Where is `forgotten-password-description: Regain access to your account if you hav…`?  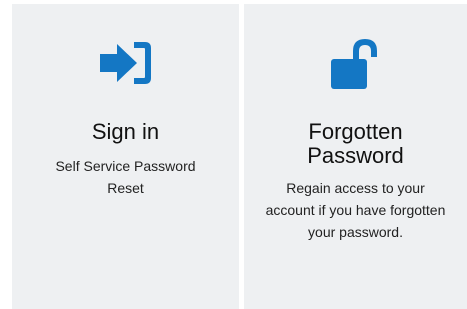 forgotten-password-description: Regain access to your account if you hav… is located at coordinates (355, 210).